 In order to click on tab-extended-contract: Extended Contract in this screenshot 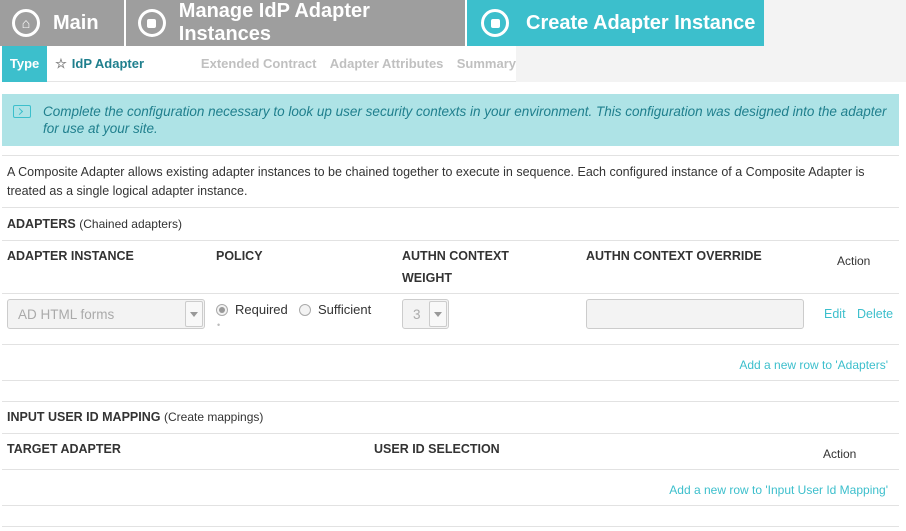, I will do `click(258, 63)`.